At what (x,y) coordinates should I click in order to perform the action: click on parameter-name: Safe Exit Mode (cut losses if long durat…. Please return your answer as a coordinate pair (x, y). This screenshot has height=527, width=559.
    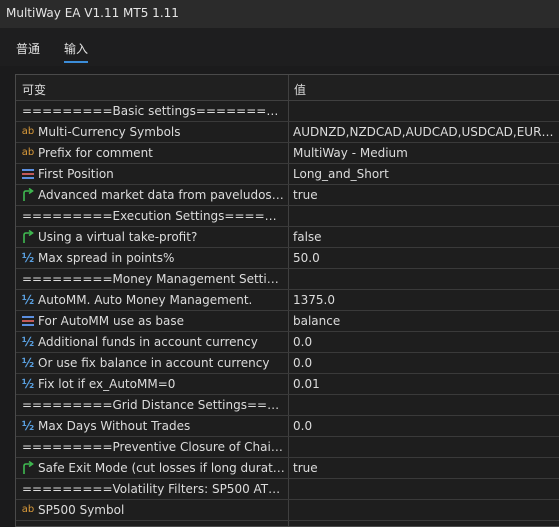
    Looking at the image, I should click on (161, 468).